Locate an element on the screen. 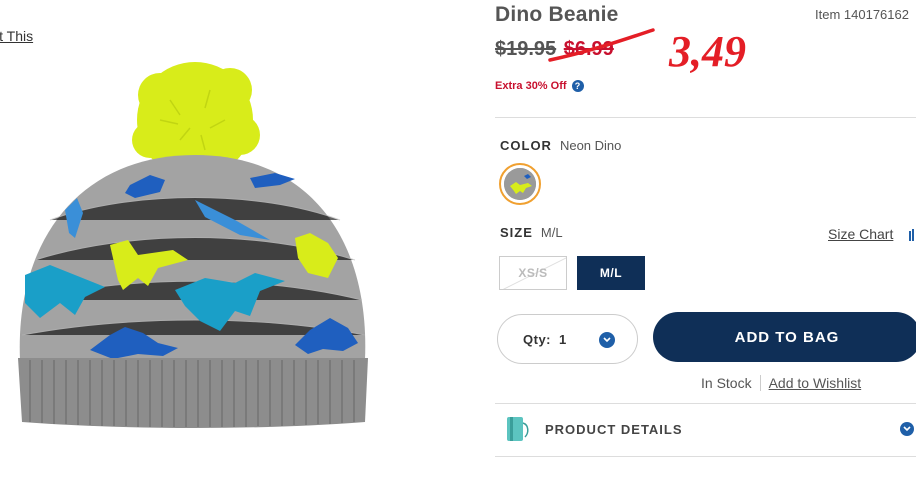 Image resolution: width=916 pixels, height=502 pixels. promo-label: Extra 30% Off is located at coordinates (531, 86).